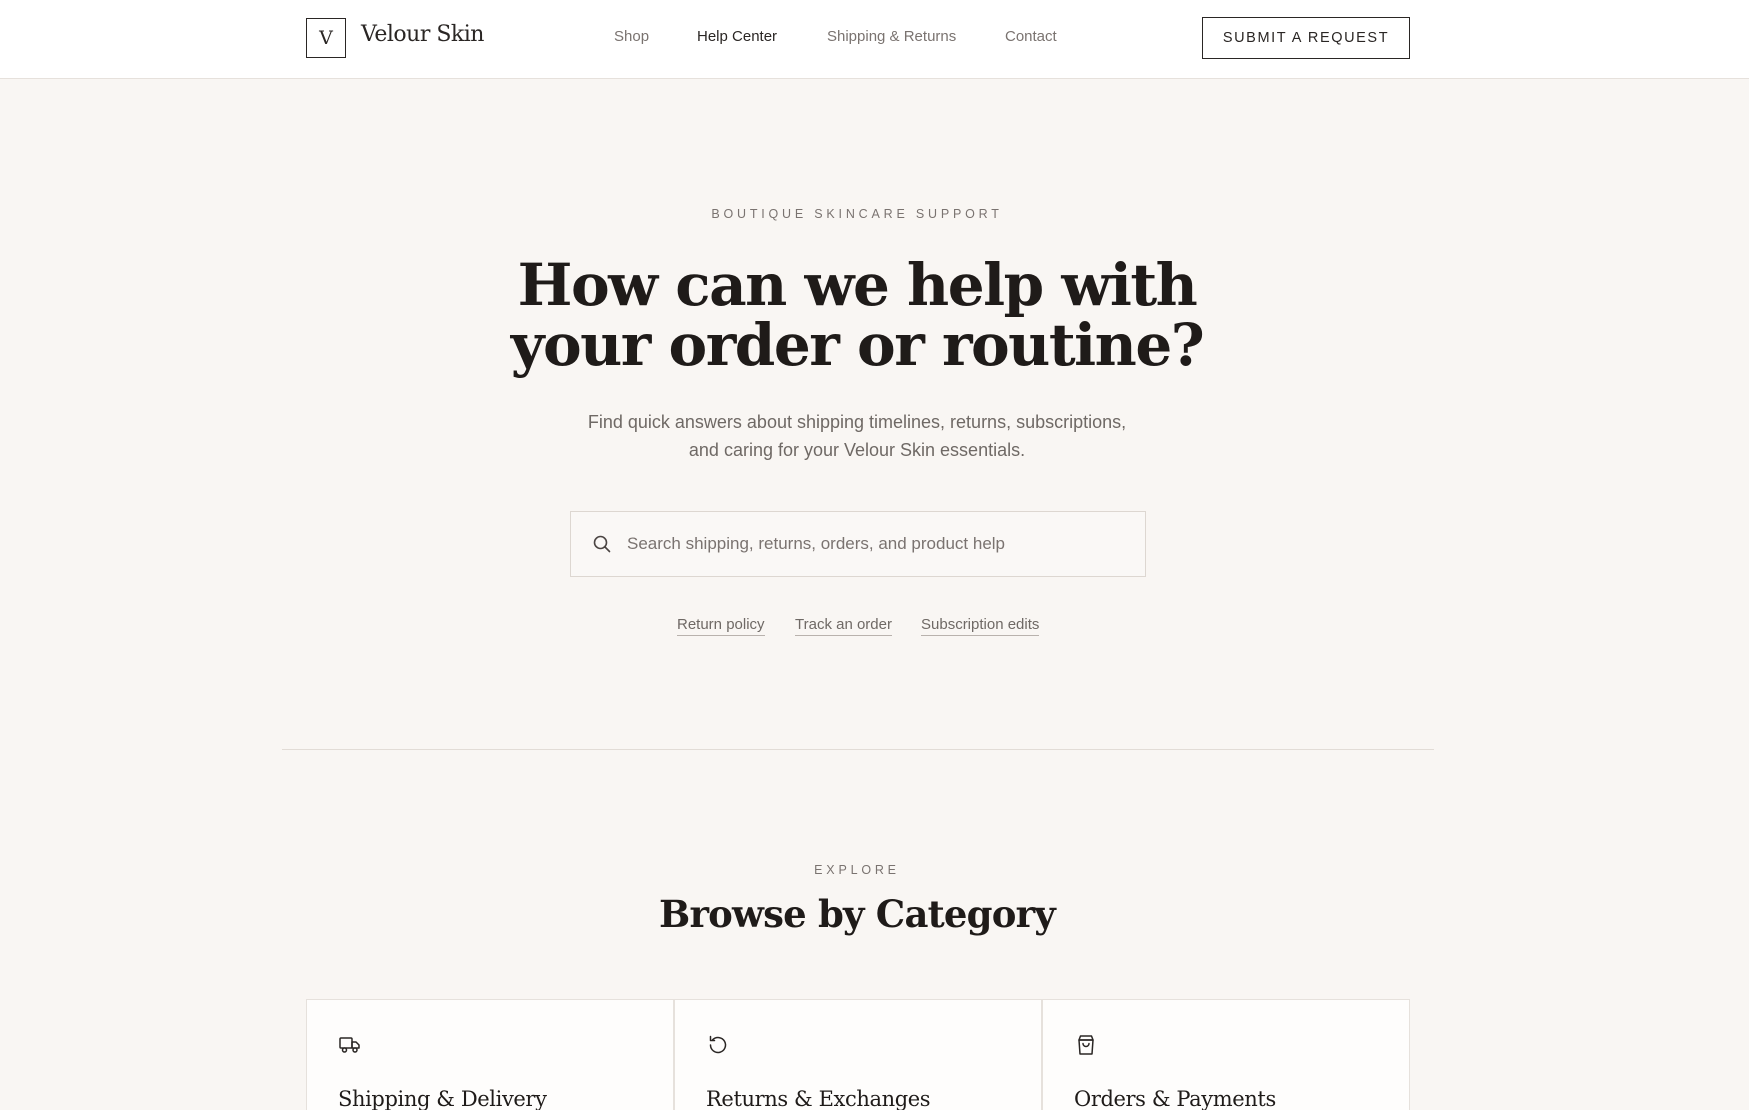 The image size is (1749, 1110). Describe the element at coordinates (843, 626) in the screenshot. I see `quick-link-track-order: Track an order` at that location.